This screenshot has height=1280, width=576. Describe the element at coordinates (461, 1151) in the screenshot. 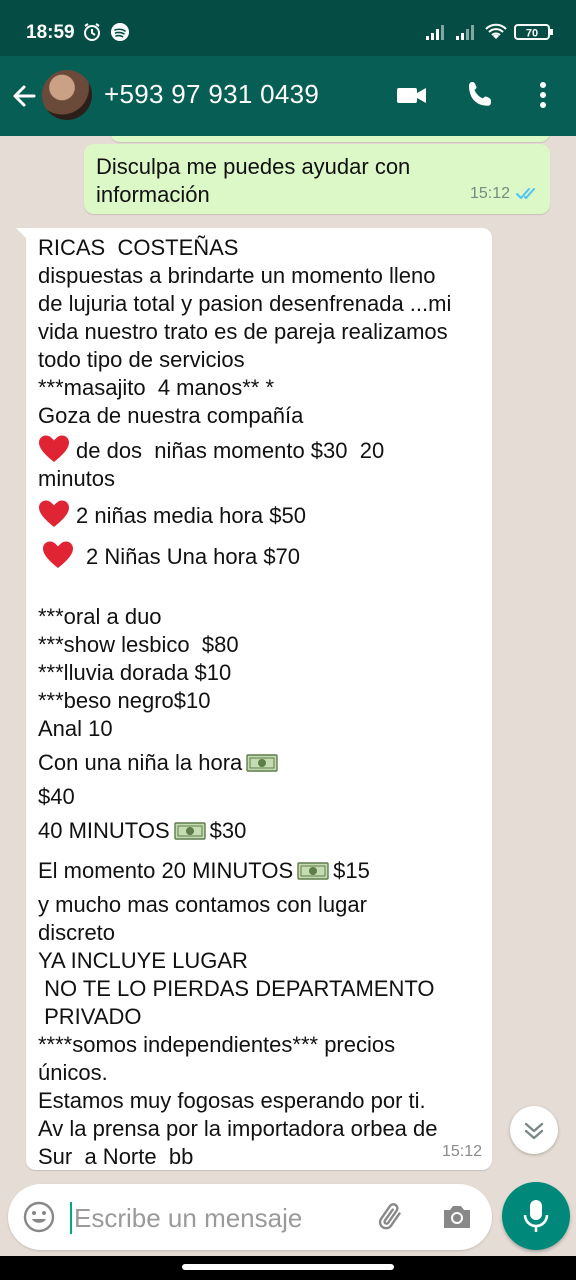

I see `incoming-message-time: 15:12` at that location.